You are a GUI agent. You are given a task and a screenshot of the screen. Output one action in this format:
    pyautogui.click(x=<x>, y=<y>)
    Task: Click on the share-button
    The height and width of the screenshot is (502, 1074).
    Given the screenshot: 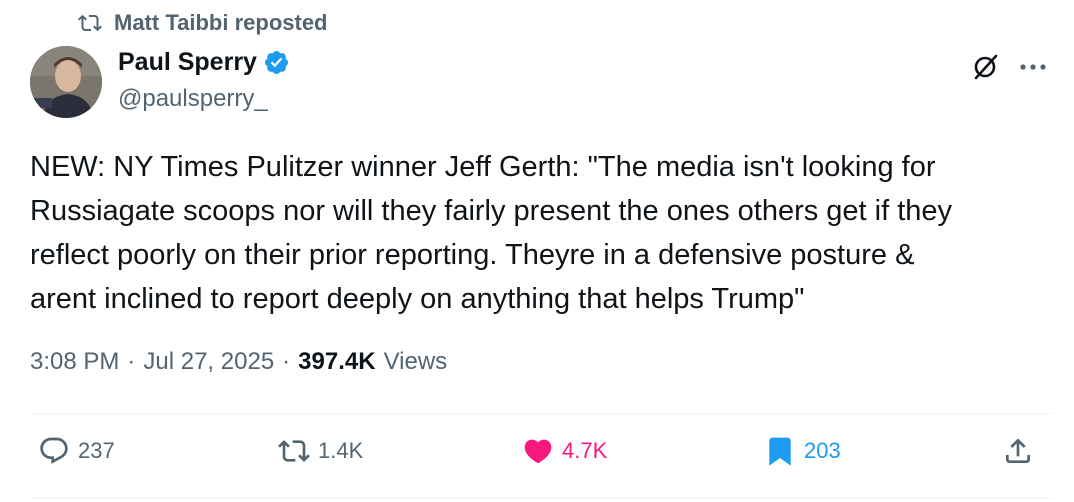 What is the action you would take?
    pyautogui.click(x=1018, y=451)
    